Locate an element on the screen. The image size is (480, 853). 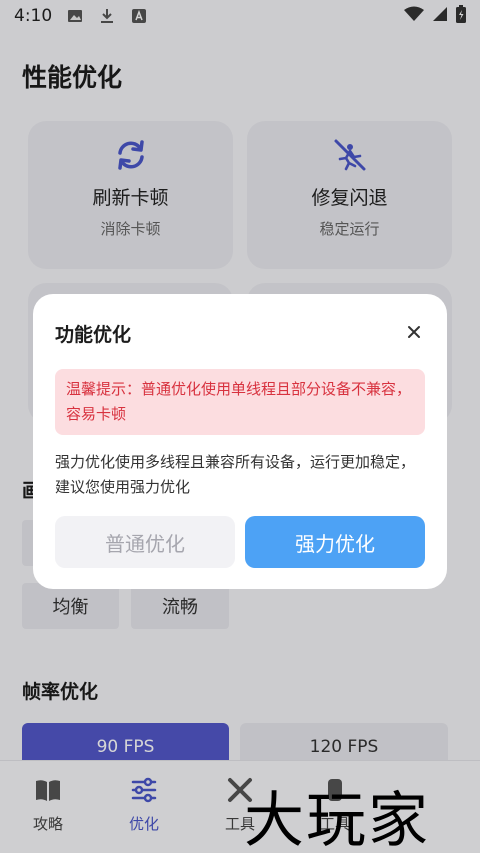
close-icon is located at coordinates (414, 332).